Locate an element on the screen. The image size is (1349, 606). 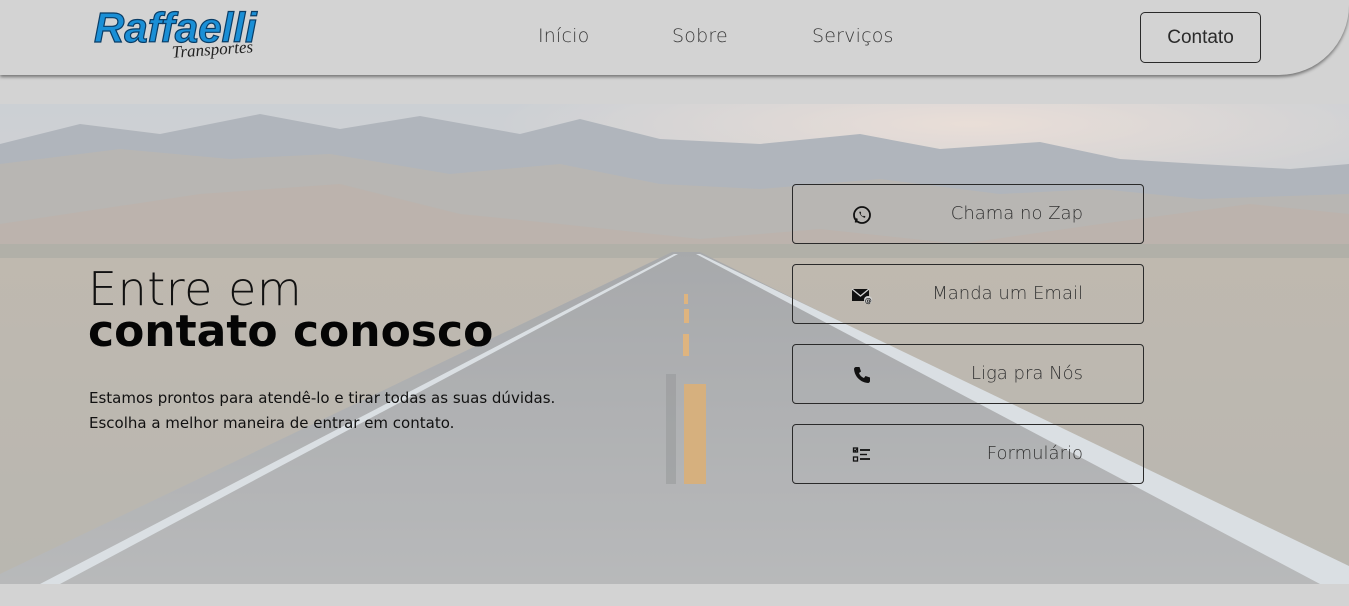
email-icon: @ is located at coordinates (862, 295).